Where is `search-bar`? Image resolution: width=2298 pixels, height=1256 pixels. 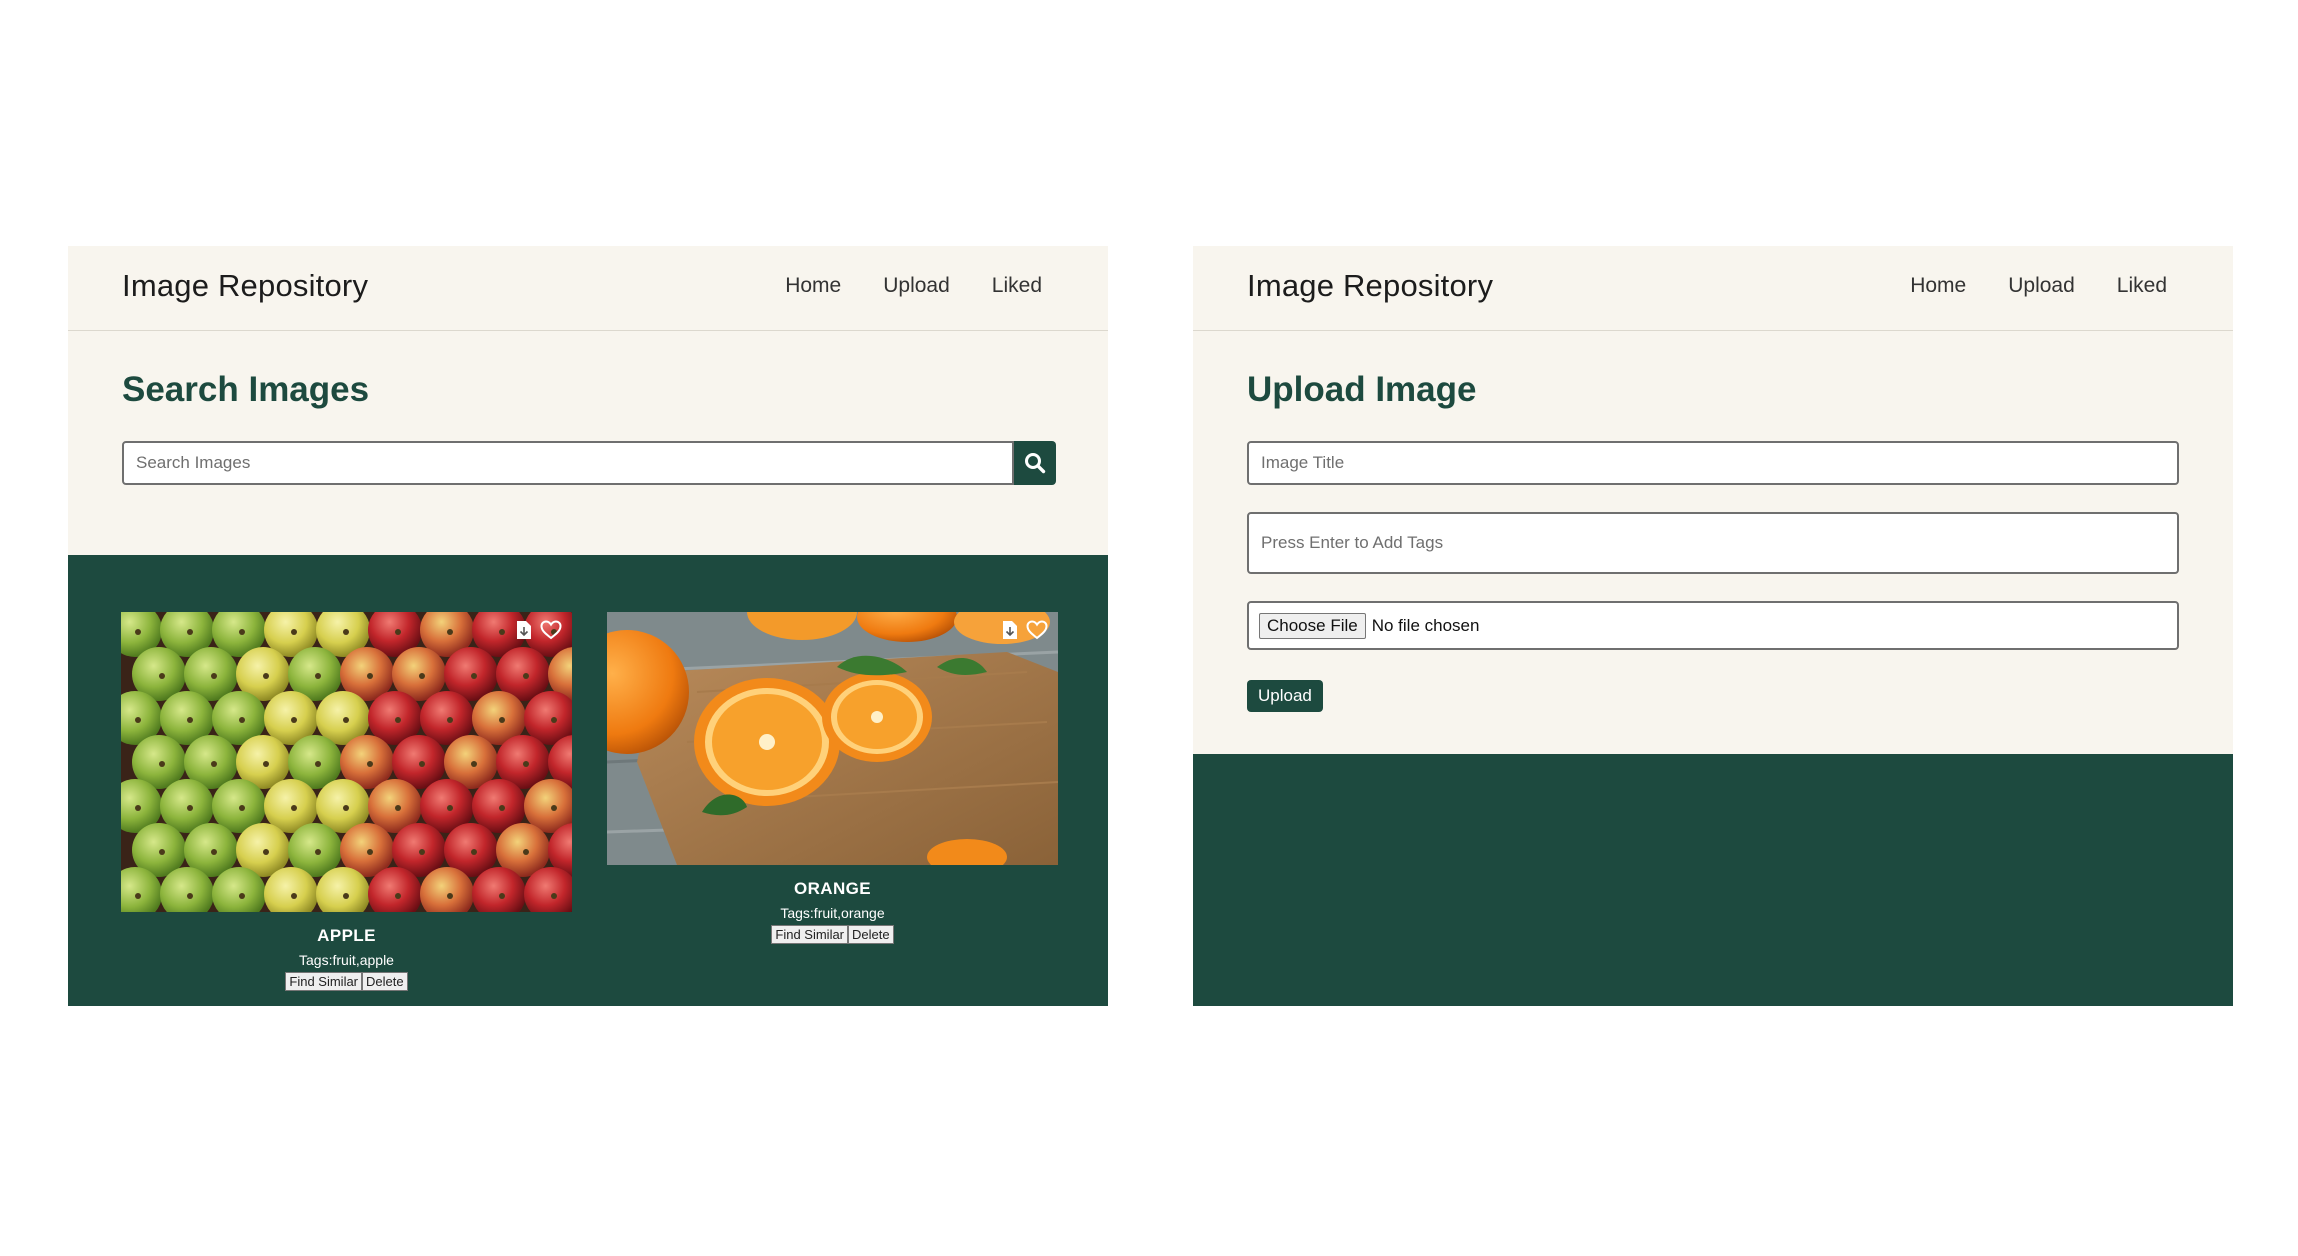 search-bar is located at coordinates (589, 463).